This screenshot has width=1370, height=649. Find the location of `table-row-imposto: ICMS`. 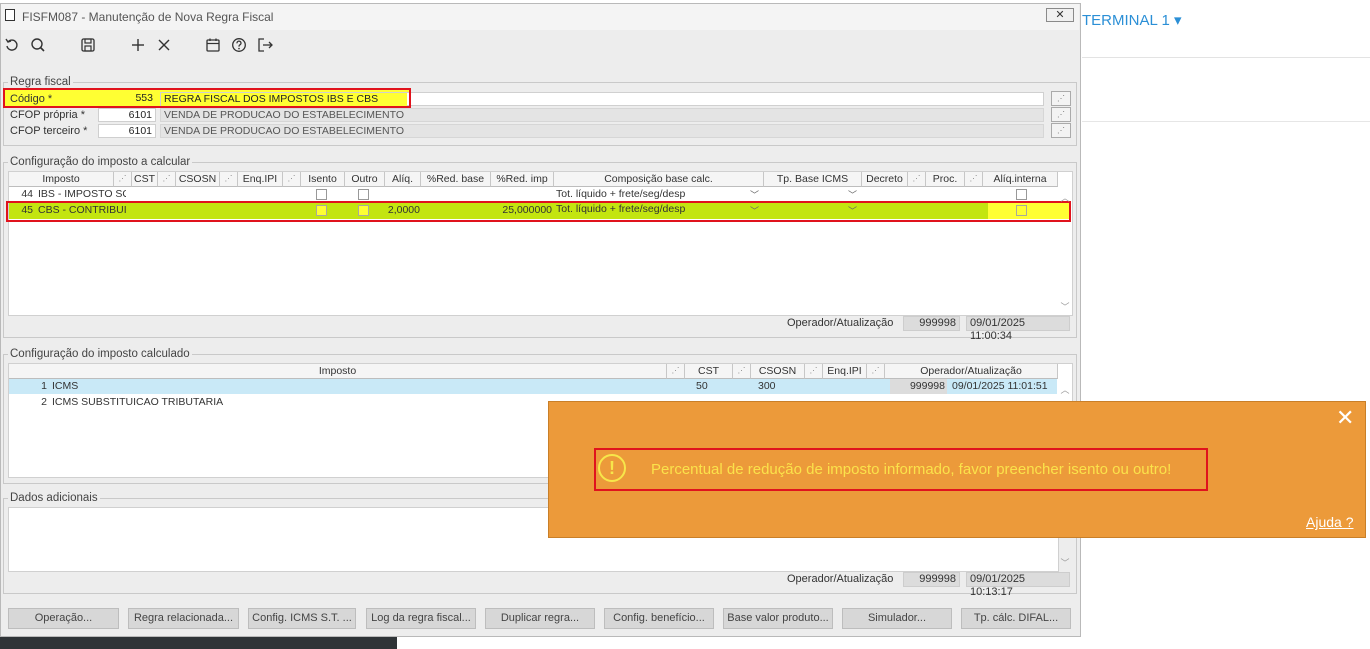

table-row-imposto: ICMS is located at coordinates (352, 386).